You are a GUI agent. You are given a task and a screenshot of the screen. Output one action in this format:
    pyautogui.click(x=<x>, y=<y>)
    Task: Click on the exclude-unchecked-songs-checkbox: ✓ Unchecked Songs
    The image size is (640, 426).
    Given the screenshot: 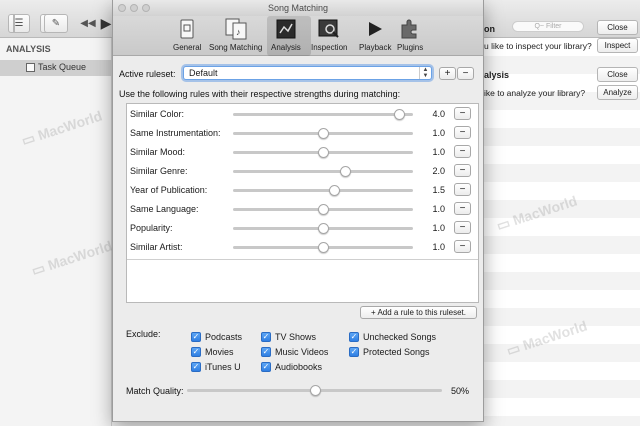 What is the action you would take?
    pyautogui.click(x=392, y=337)
    